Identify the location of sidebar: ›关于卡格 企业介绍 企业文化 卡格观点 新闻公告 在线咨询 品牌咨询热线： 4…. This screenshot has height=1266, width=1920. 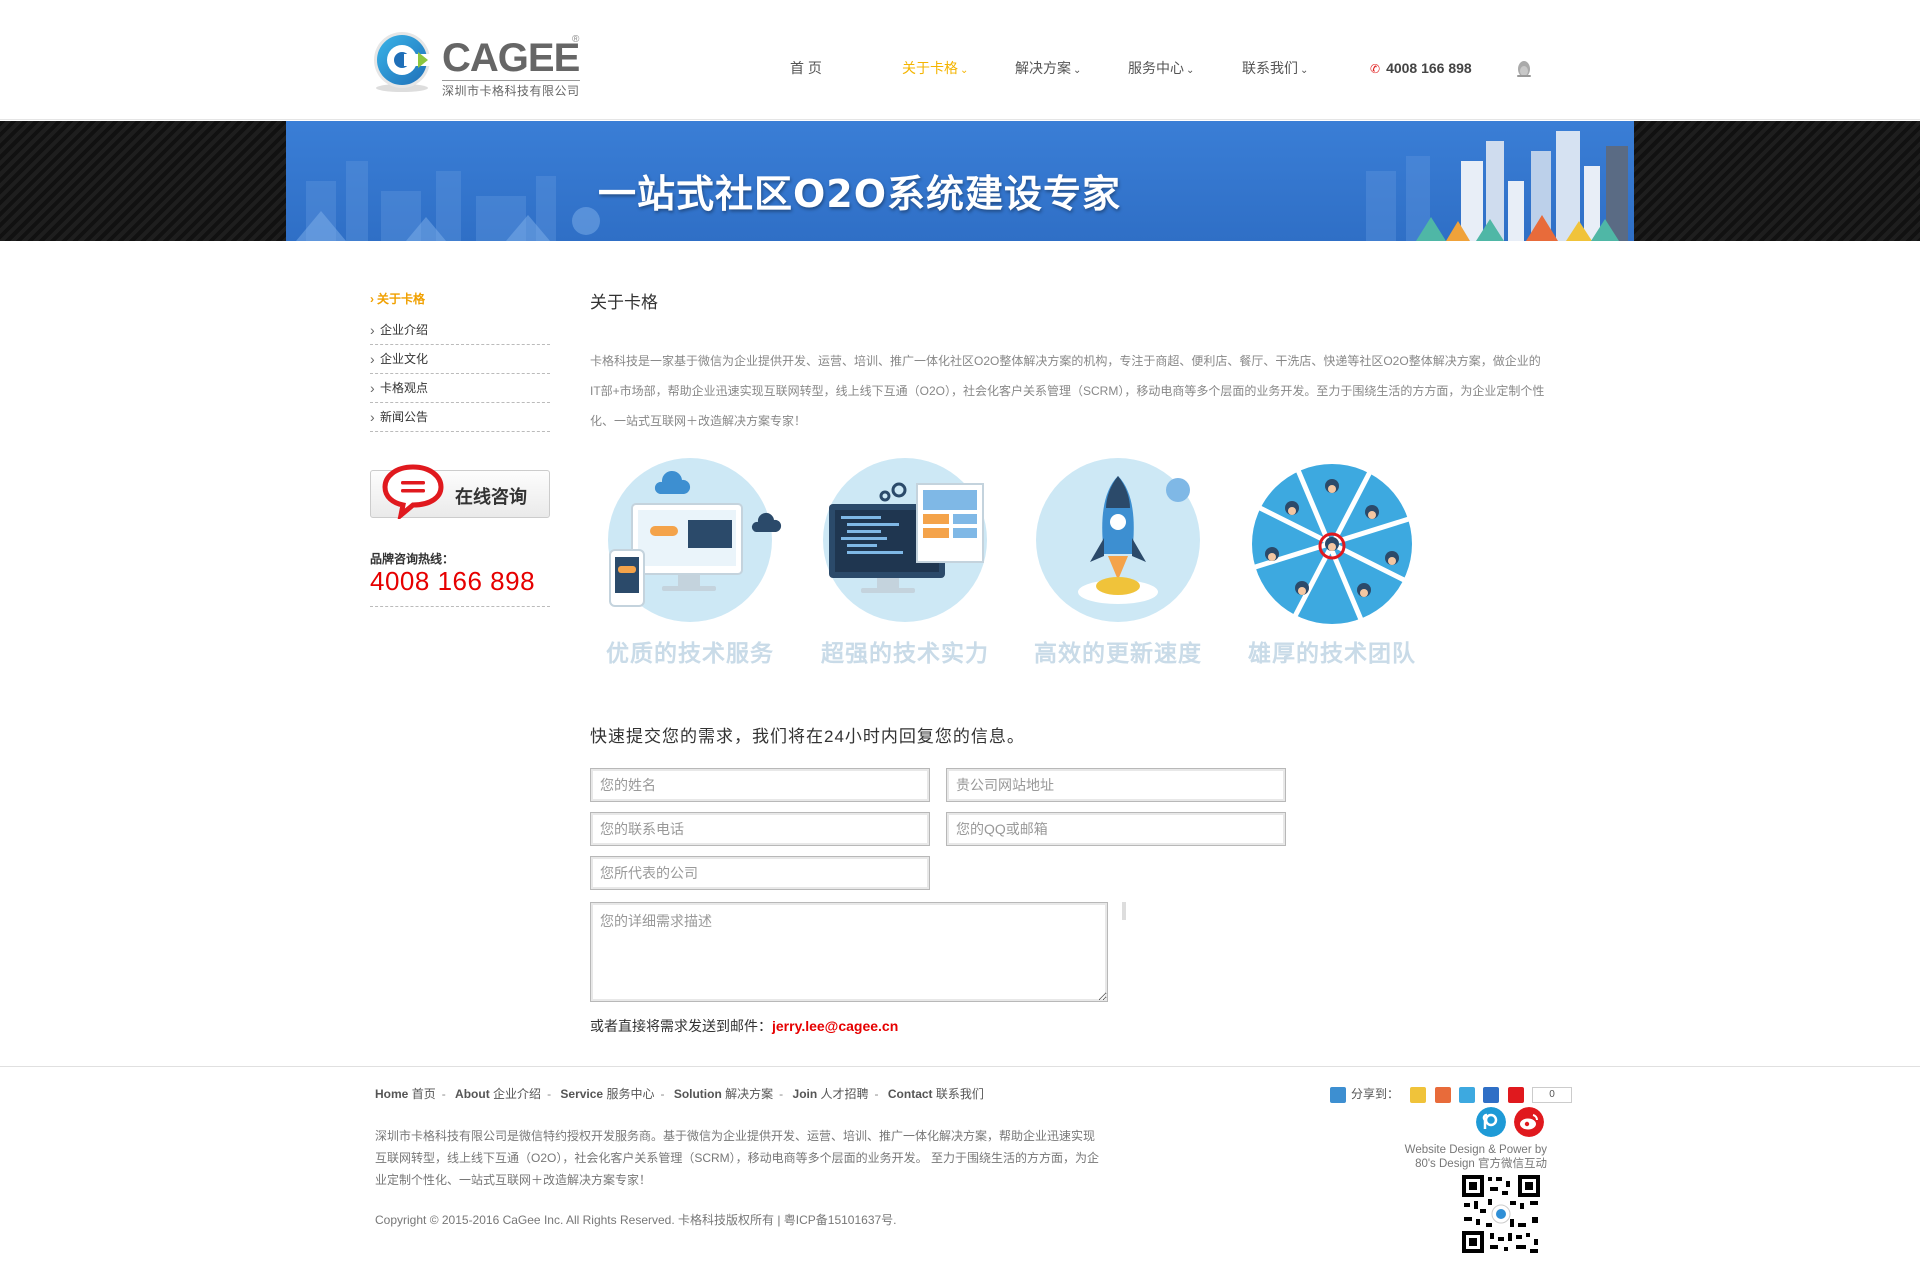
(460, 447).